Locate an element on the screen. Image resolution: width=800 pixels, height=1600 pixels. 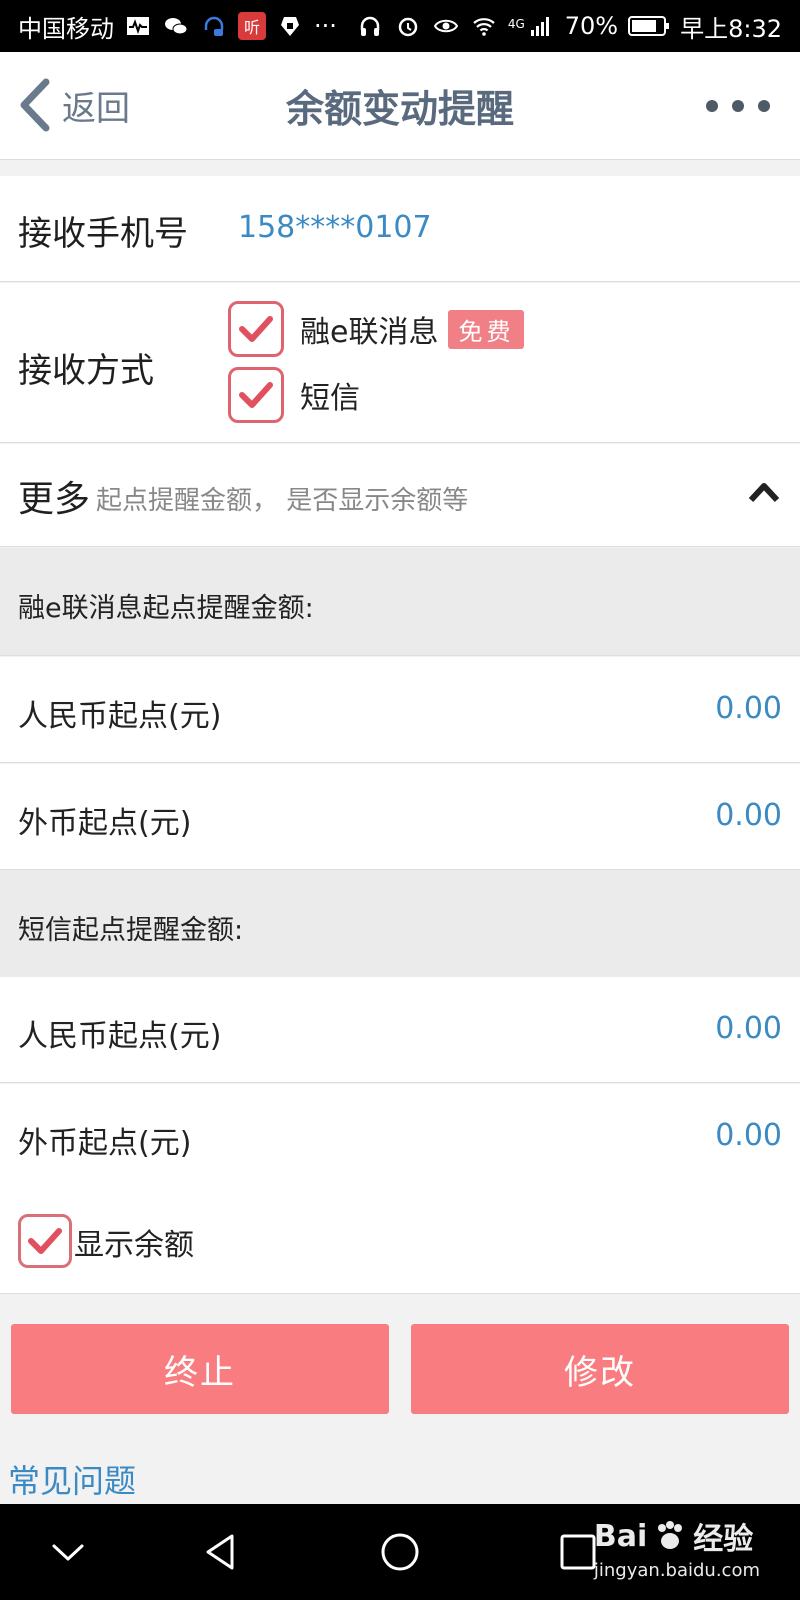
signal-icon is located at coordinates (541, 26).